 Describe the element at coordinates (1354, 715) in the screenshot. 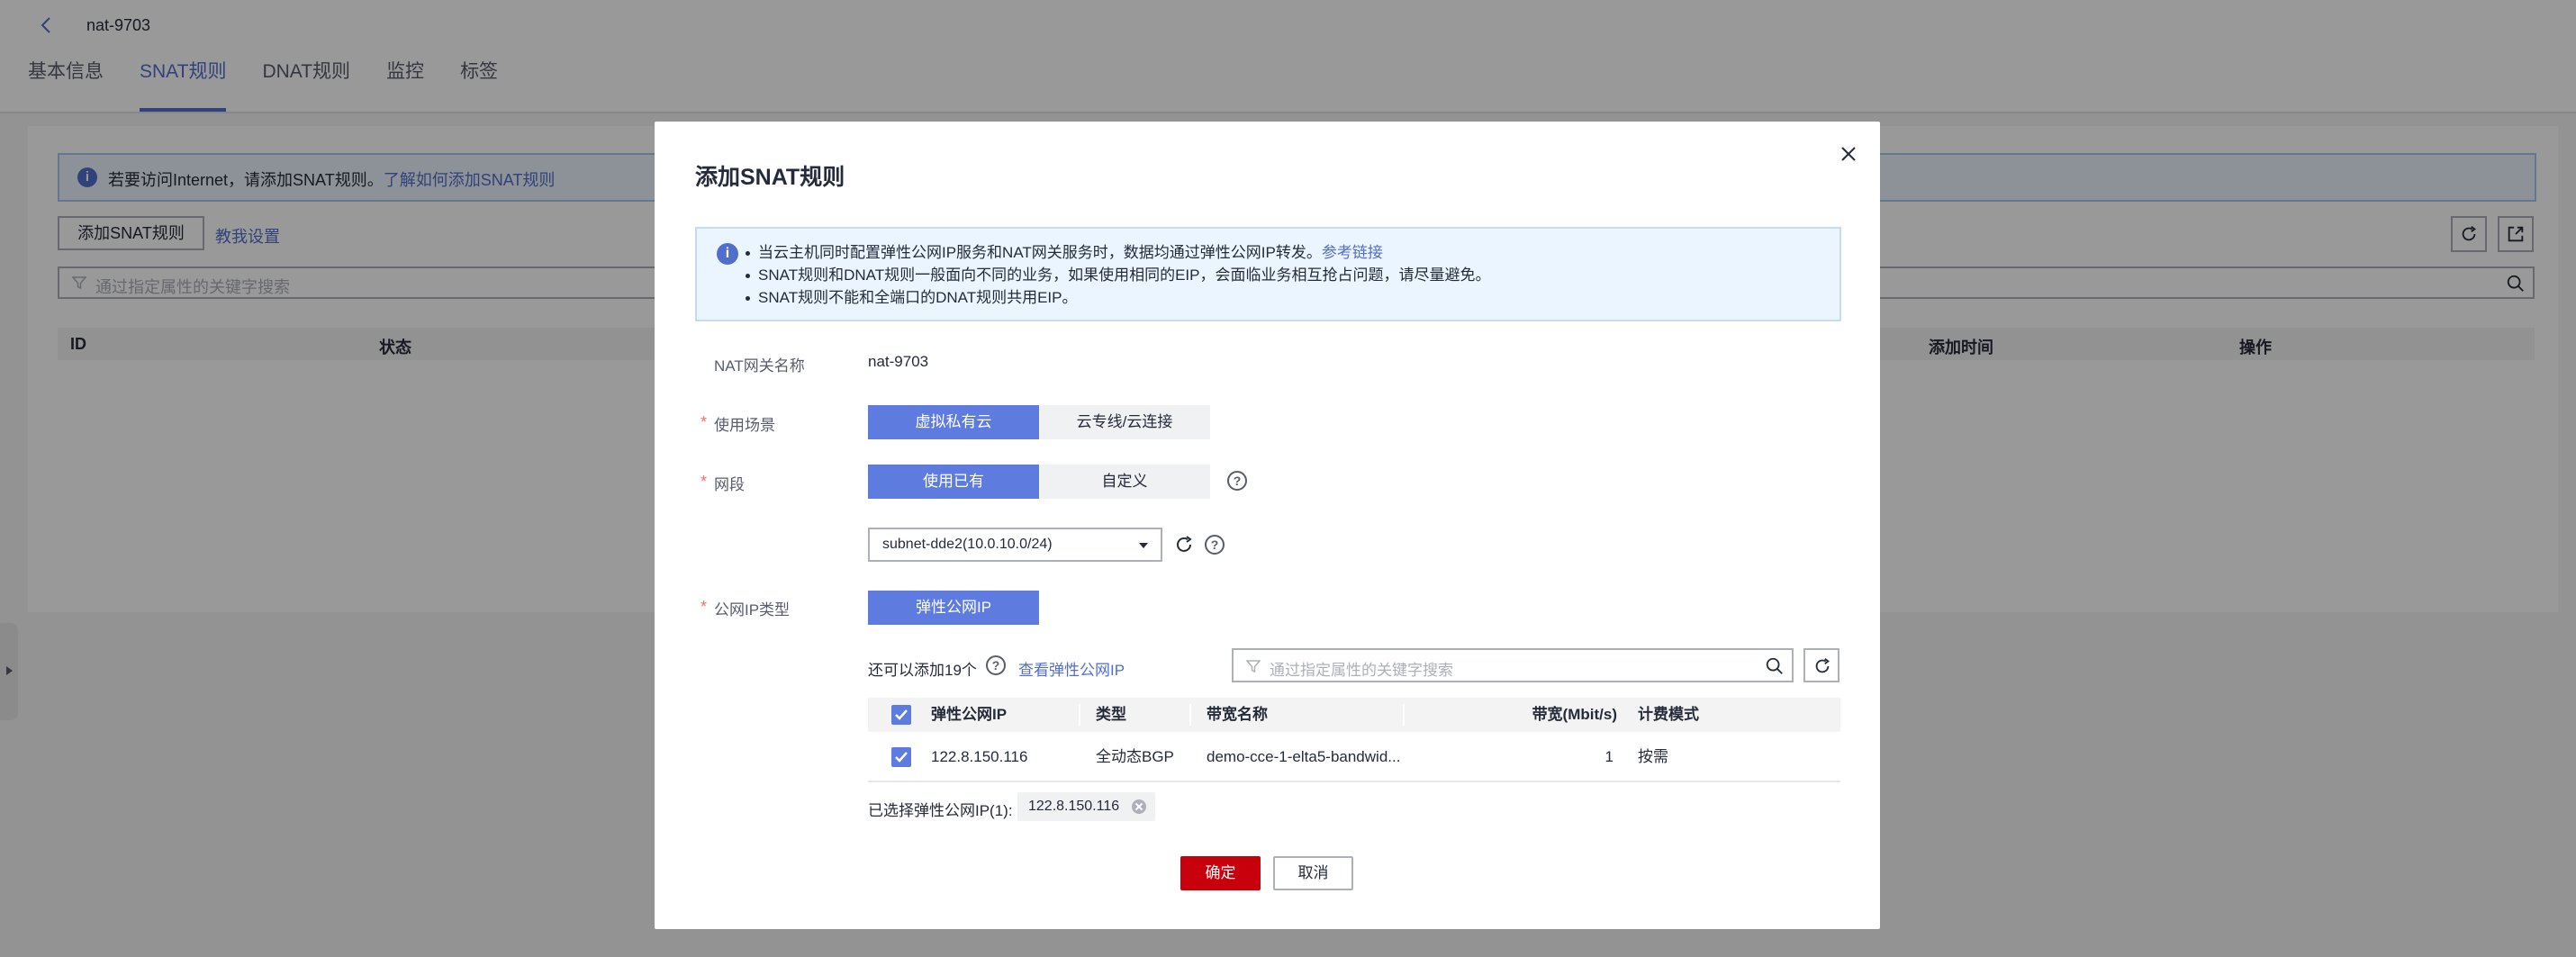

I see `eip-table-header: 弹性公网IP 类型 带宽名称 带宽(Mbit/s) 计费模式` at that location.